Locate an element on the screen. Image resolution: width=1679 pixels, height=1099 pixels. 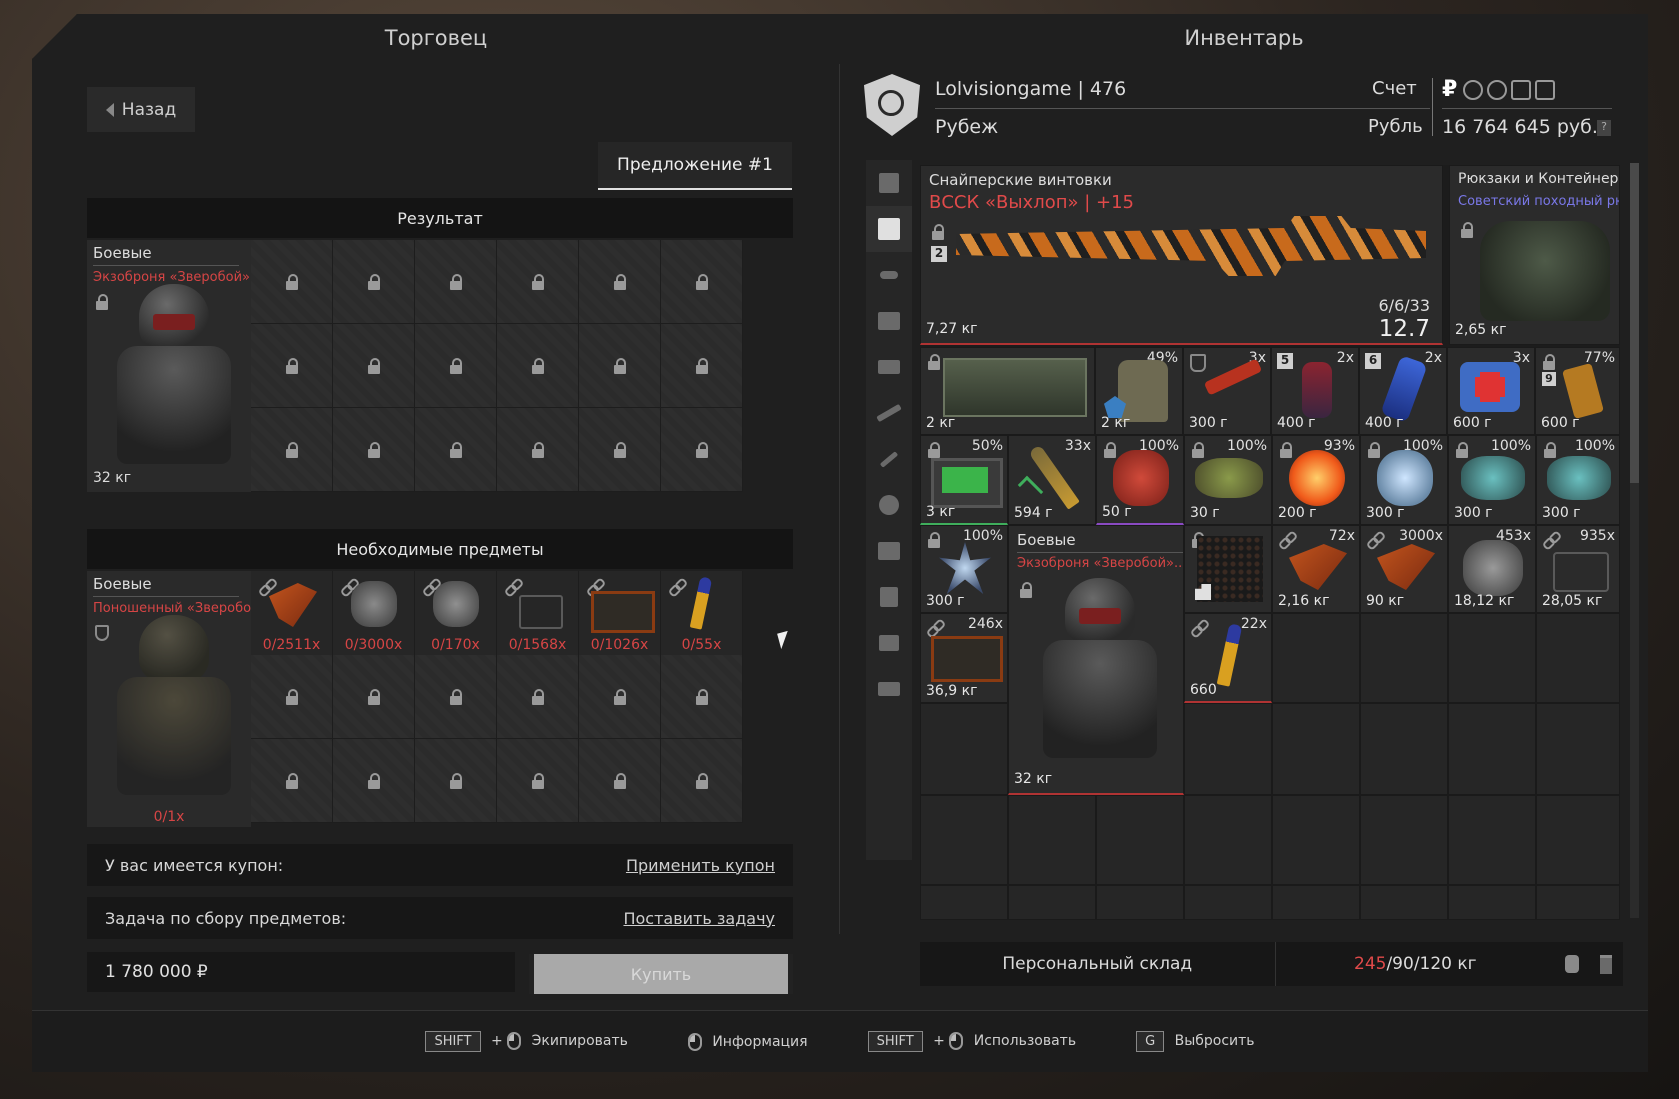
currency-tabs: ₽ is located at coordinates (1500, 89).